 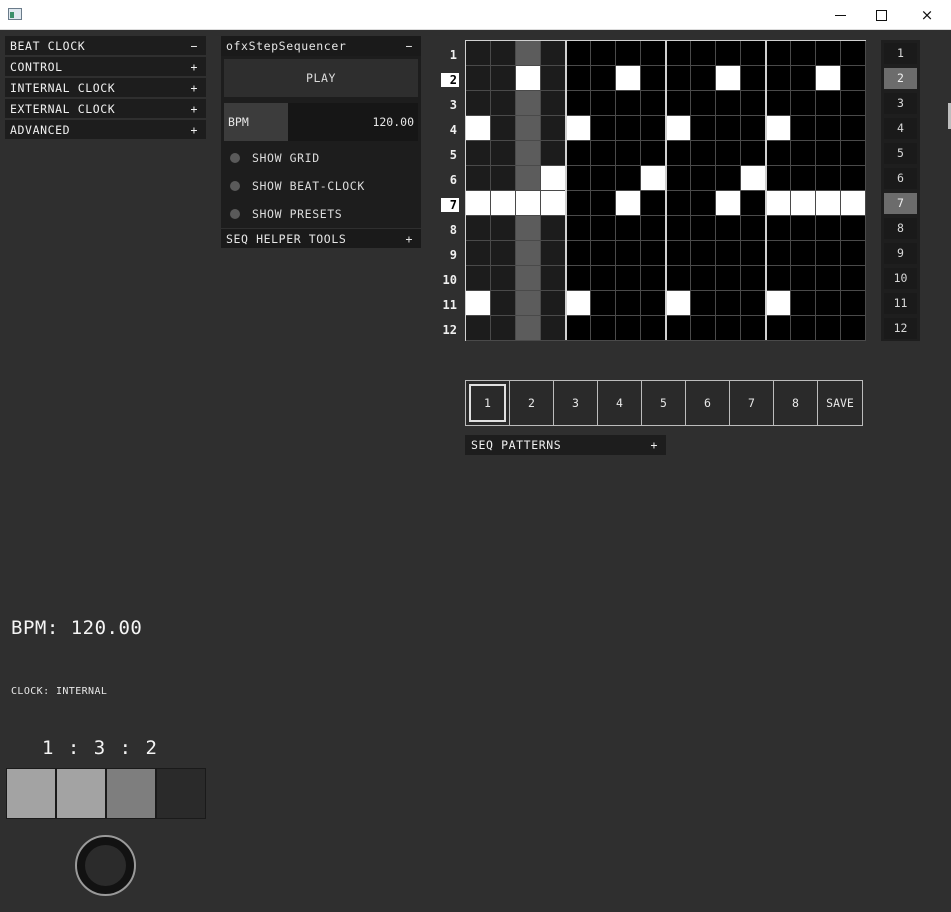 I want to click on pattern-button: 1, so click(x=488, y=403).